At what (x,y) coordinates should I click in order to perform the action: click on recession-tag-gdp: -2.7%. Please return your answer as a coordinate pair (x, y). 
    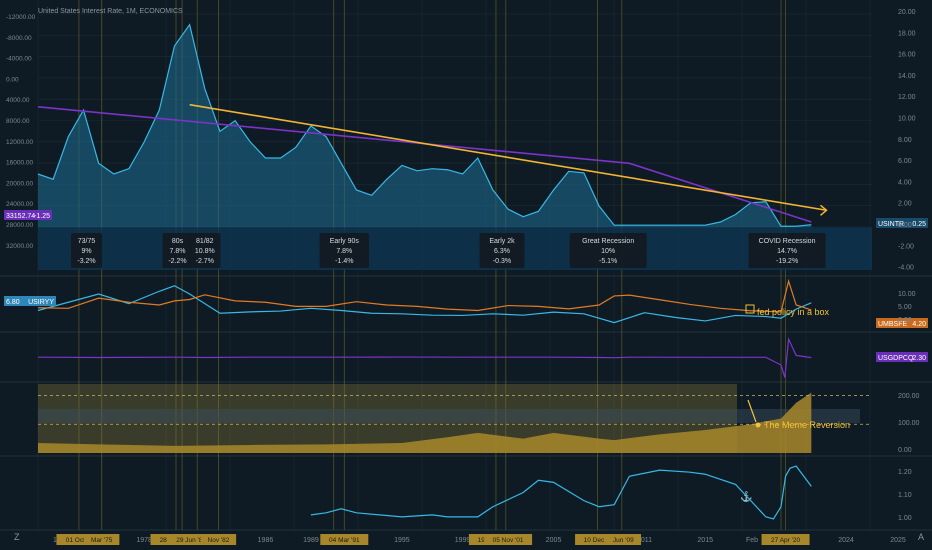
    Looking at the image, I should click on (205, 261).